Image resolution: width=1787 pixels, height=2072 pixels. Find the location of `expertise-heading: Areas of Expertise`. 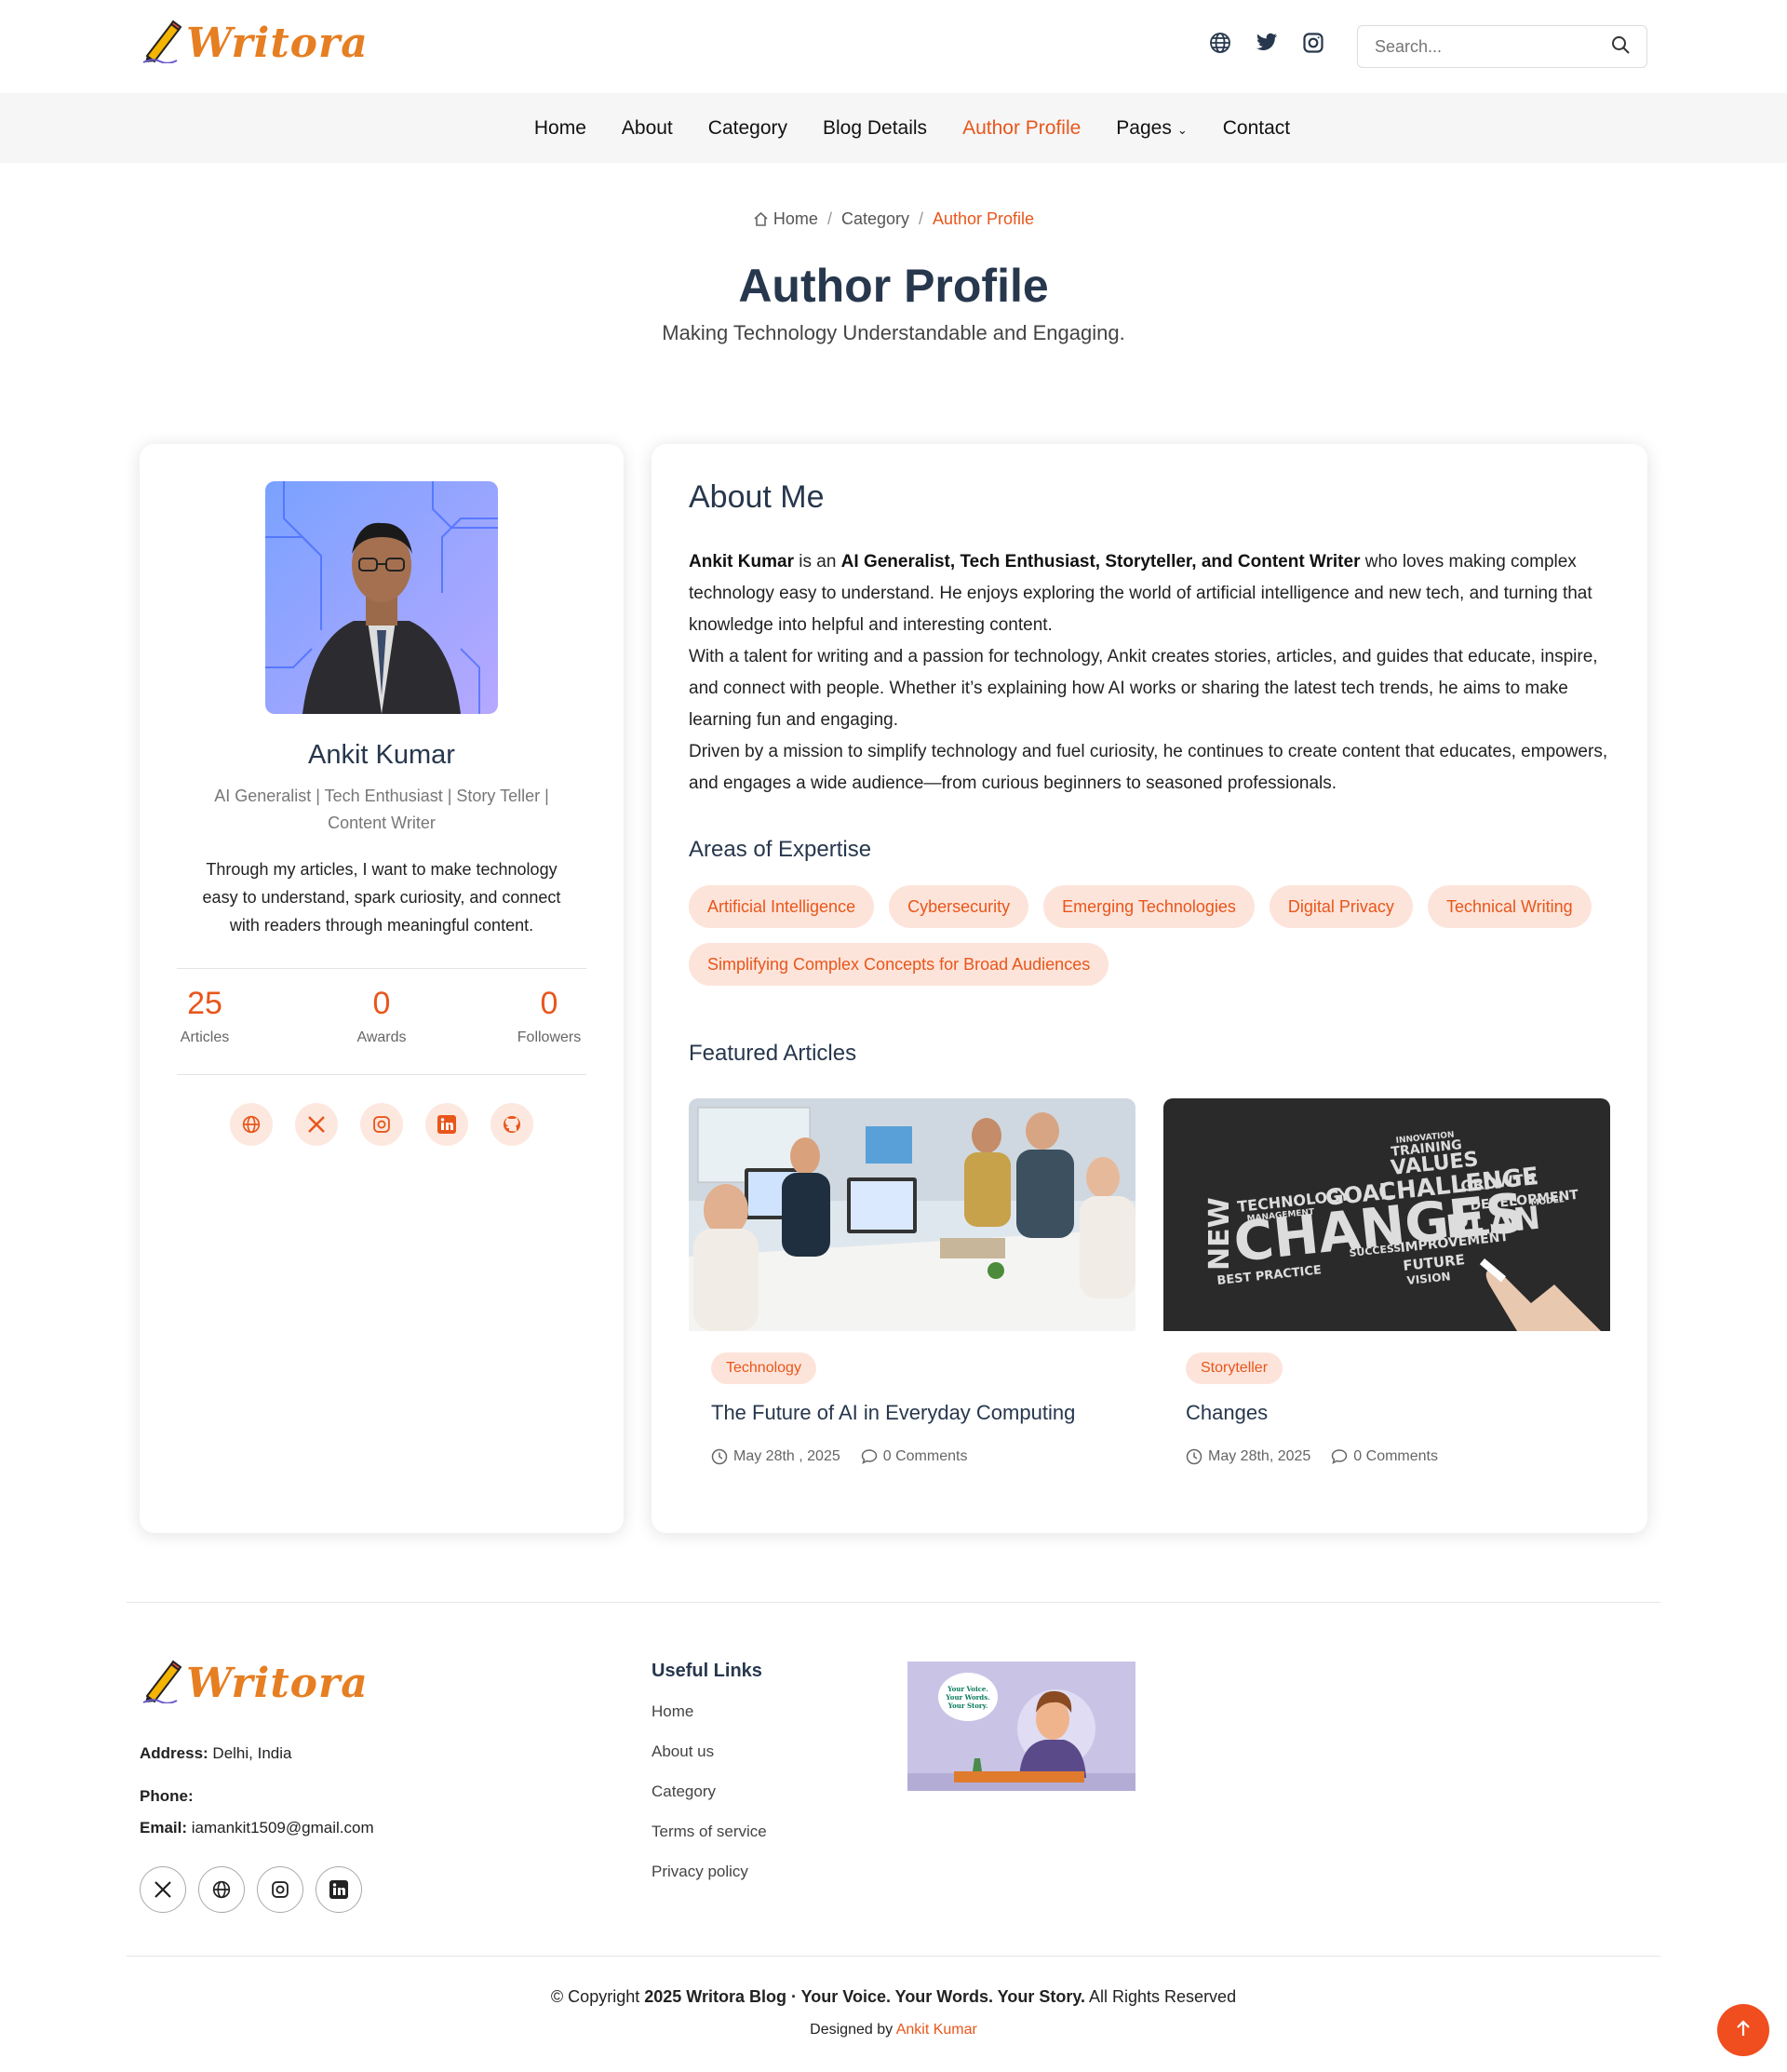

expertise-heading: Areas of Expertise is located at coordinates (780, 849).